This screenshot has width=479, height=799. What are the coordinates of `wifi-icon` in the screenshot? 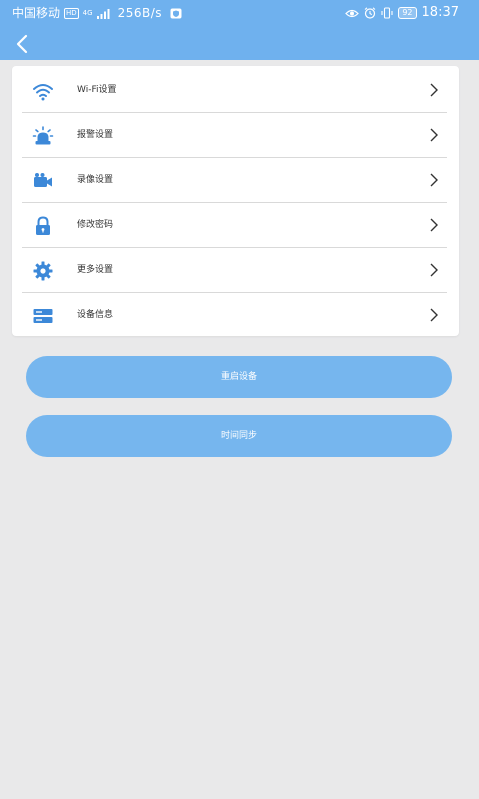 It's located at (43, 92).